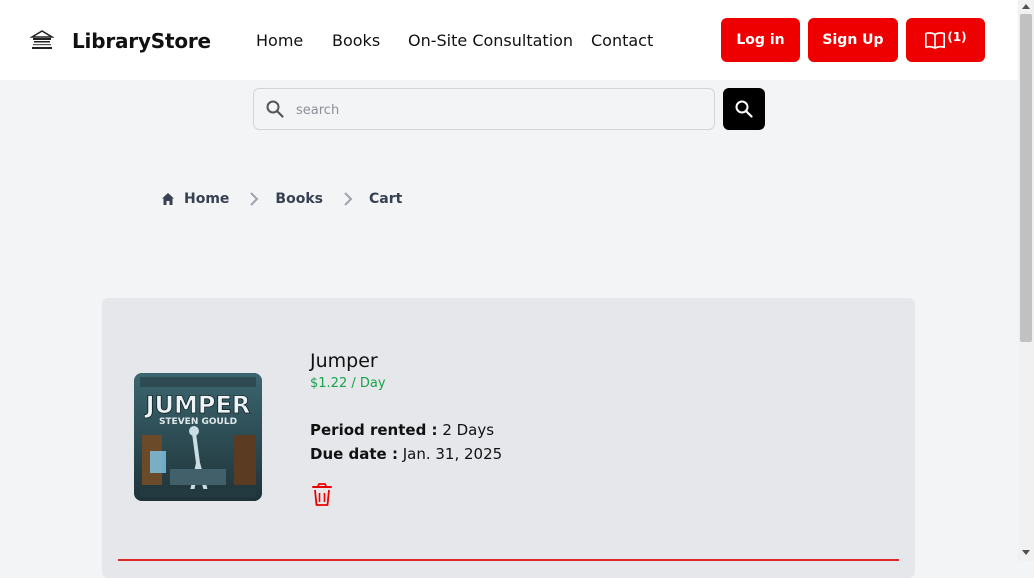 The width and height of the screenshot is (1034, 578). What do you see at coordinates (452, 454) in the screenshot?
I see `due-date-value: Jan. 31, 2025` at bounding box center [452, 454].